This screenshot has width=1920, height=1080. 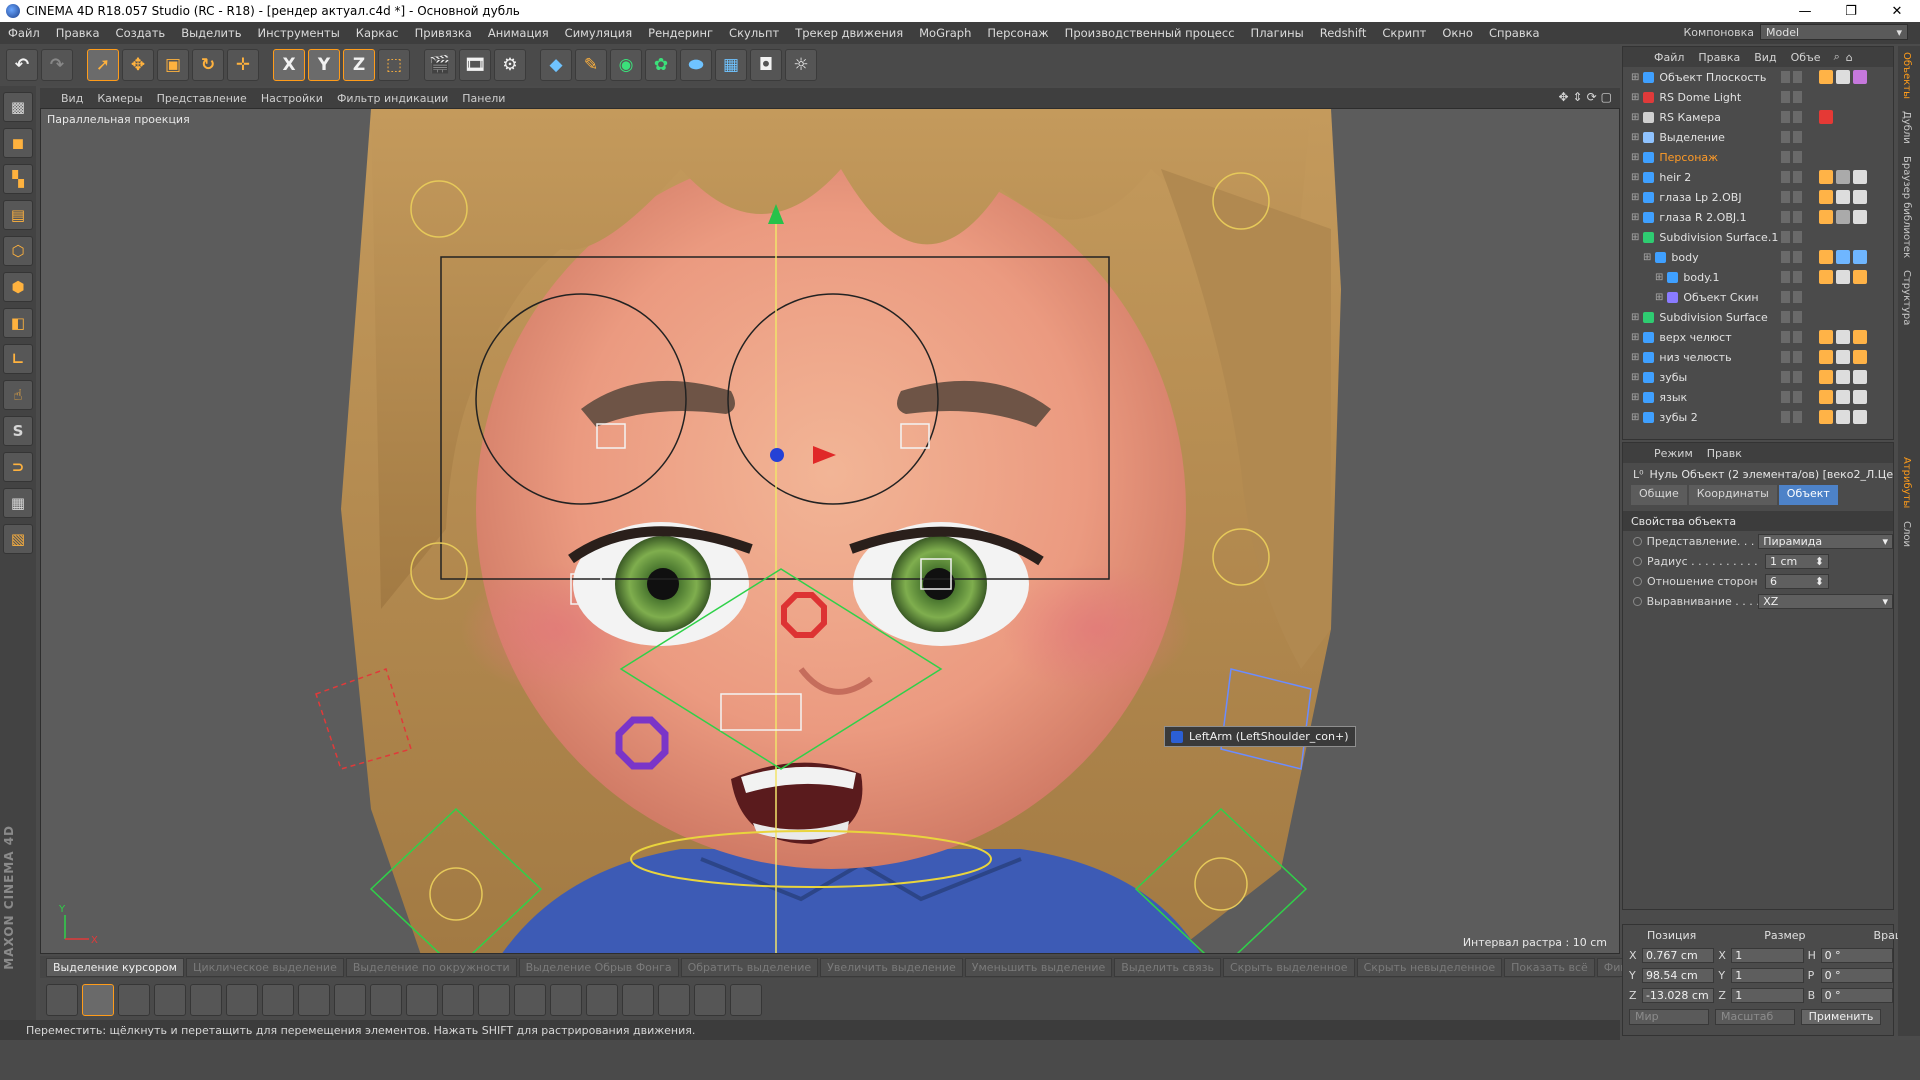 What do you see at coordinates (1806, 57) in the screenshot?
I see `object-manager-menu-item: Объе` at bounding box center [1806, 57].